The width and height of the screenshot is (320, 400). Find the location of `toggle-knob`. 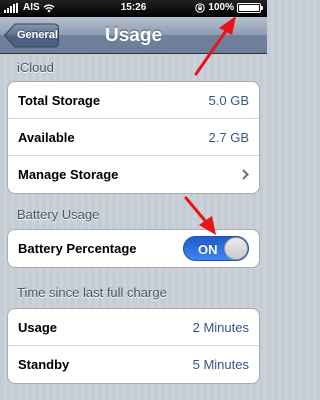

toggle-knob is located at coordinates (236, 248).